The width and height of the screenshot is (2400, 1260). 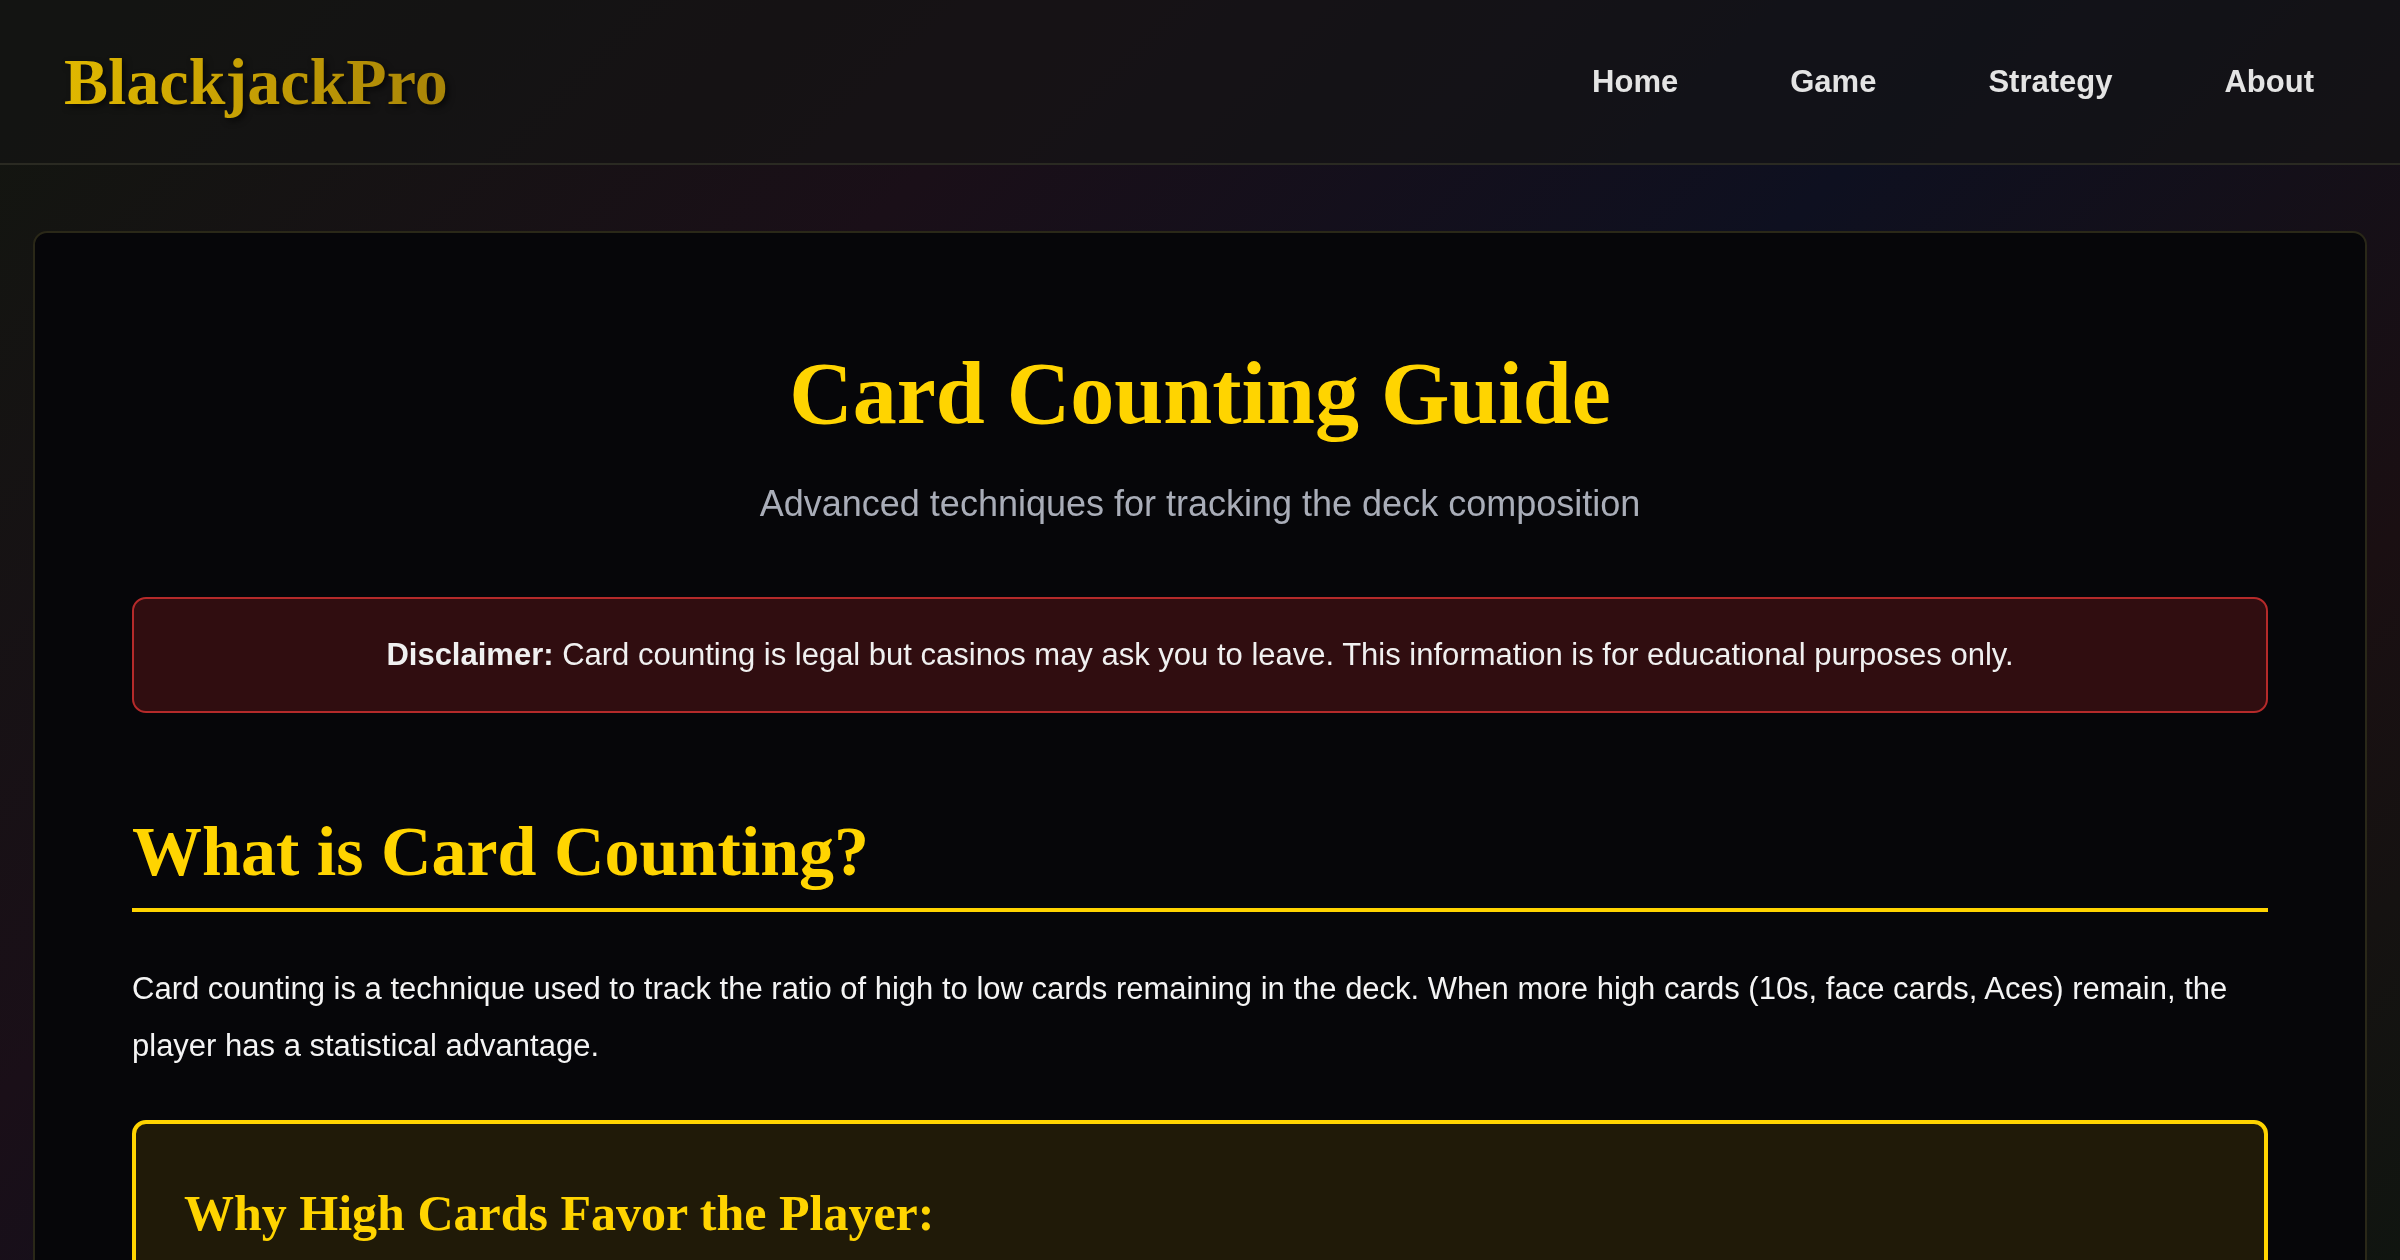 What do you see at coordinates (1635, 81) in the screenshot?
I see `nav-link: Home` at bounding box center [1635, 81].